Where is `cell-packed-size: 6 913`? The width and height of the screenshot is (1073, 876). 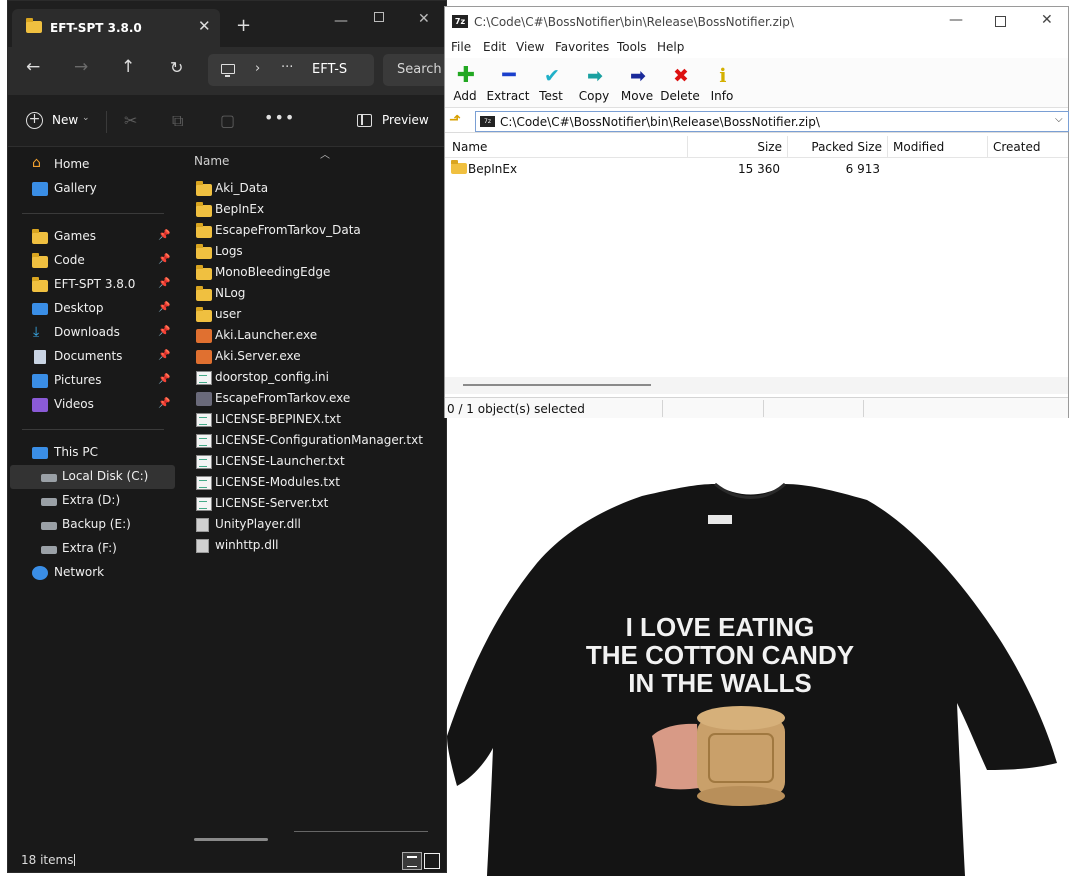
cell-packed-size: 6 913 is located at coordinates (862, 169).